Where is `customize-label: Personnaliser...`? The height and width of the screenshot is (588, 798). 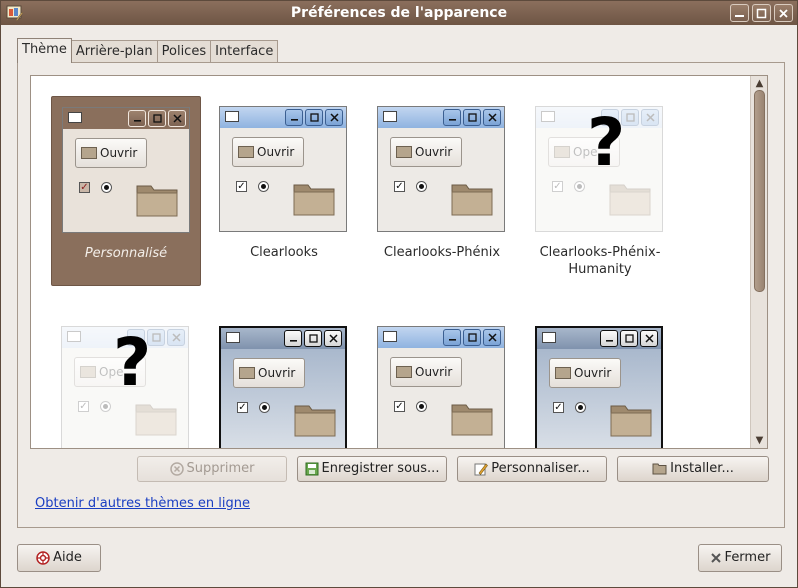
customize-label: Personnaliser... is located at coordinates (540, 468).